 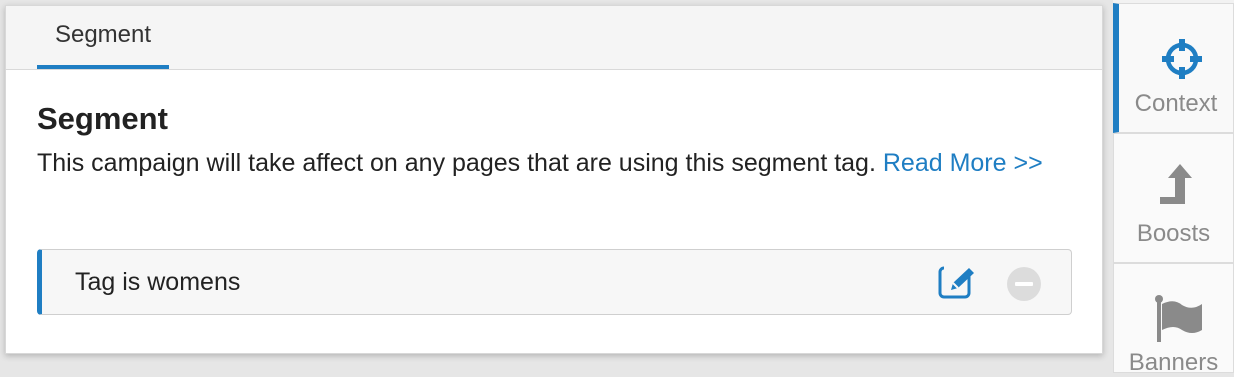 I want to click on side-nav-label-boosts: Boosts, so click(x=1173, y=233).